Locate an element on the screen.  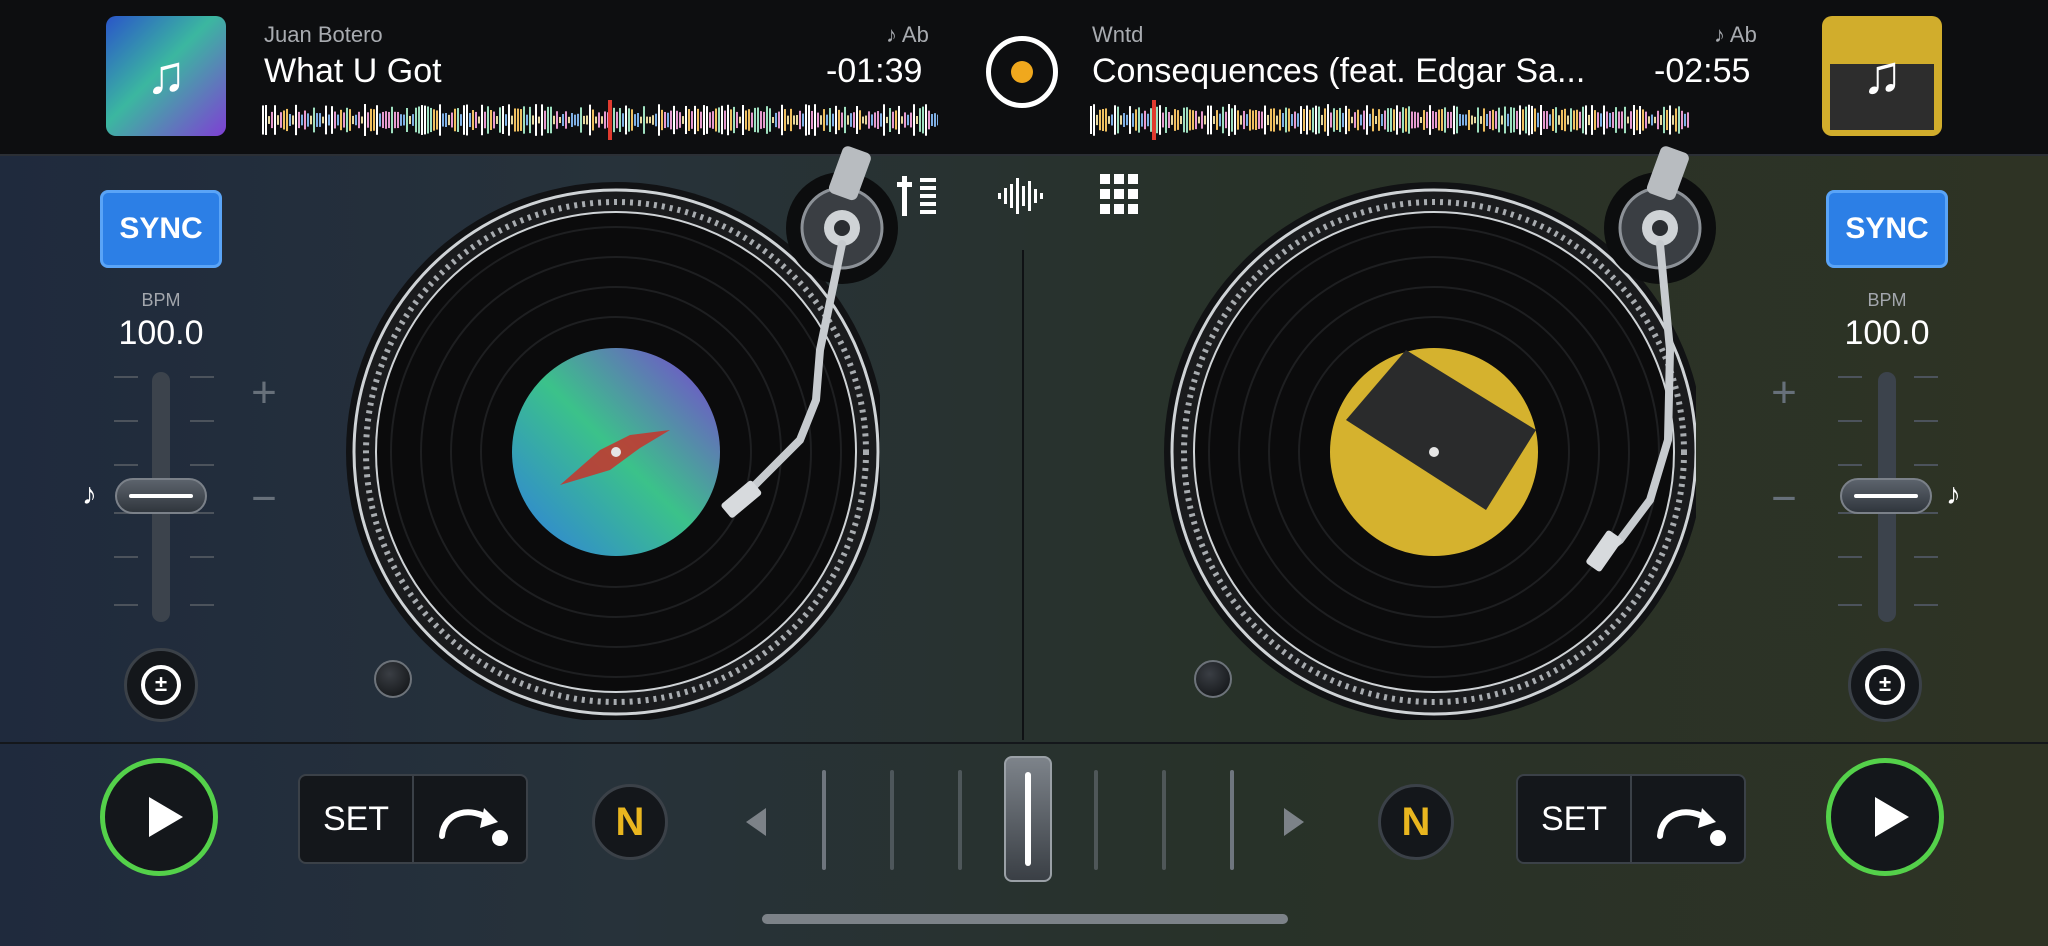
deck-b-start-stop-knob is located at coordinates (1213, 679).